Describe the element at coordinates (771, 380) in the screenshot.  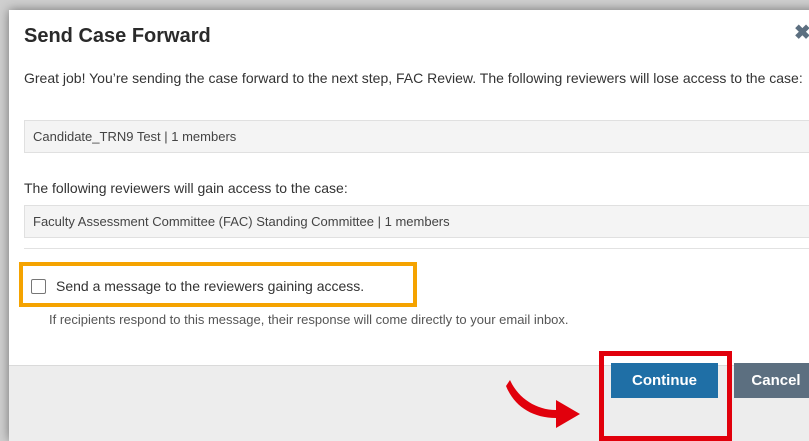
I see `cancel-button: Cancel` at that location.